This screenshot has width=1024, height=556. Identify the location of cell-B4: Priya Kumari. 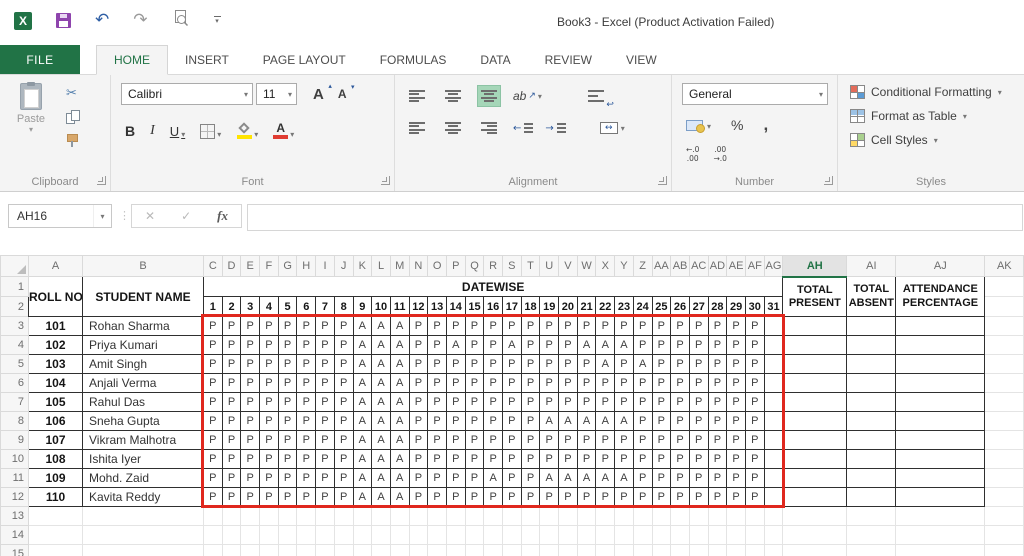
(143, 345).